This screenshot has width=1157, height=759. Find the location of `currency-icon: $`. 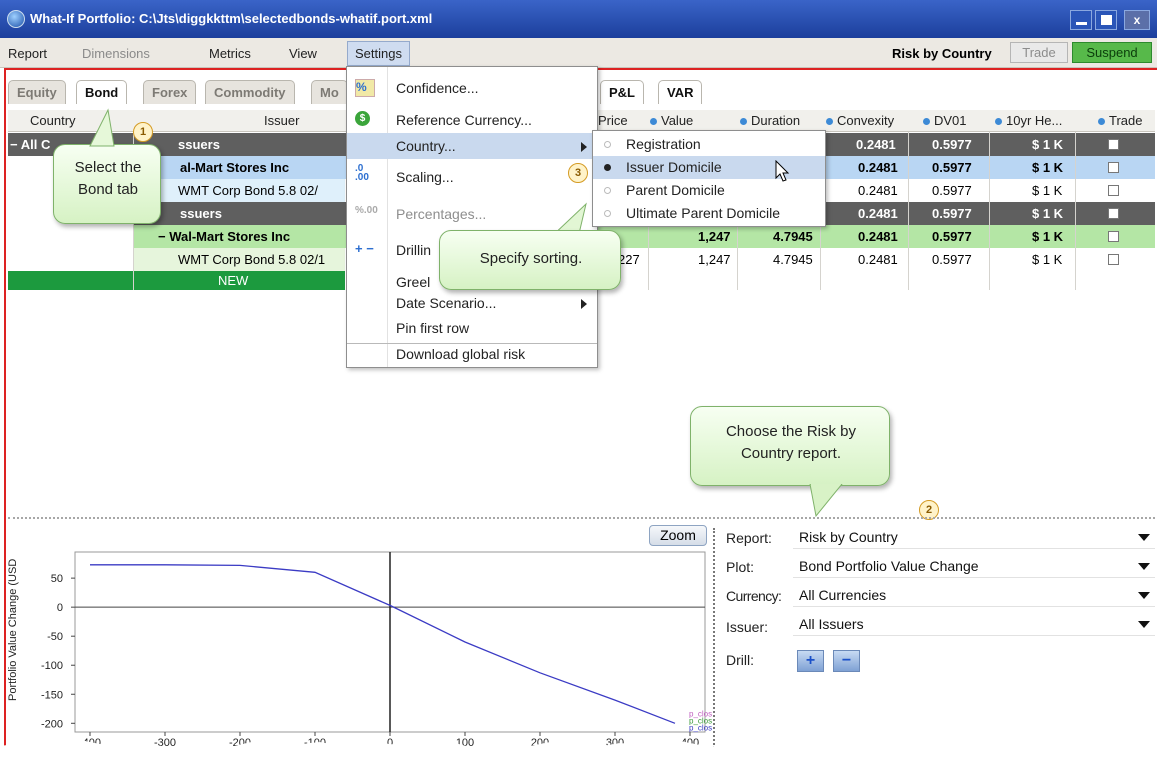

currency-icon: $ is located at coordinates (362, 118).